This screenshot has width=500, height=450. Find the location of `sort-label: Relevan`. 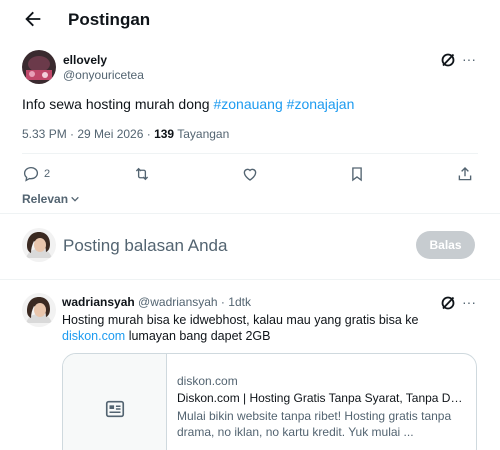

sort-label: Relevan is located at coordinates (45, 199).